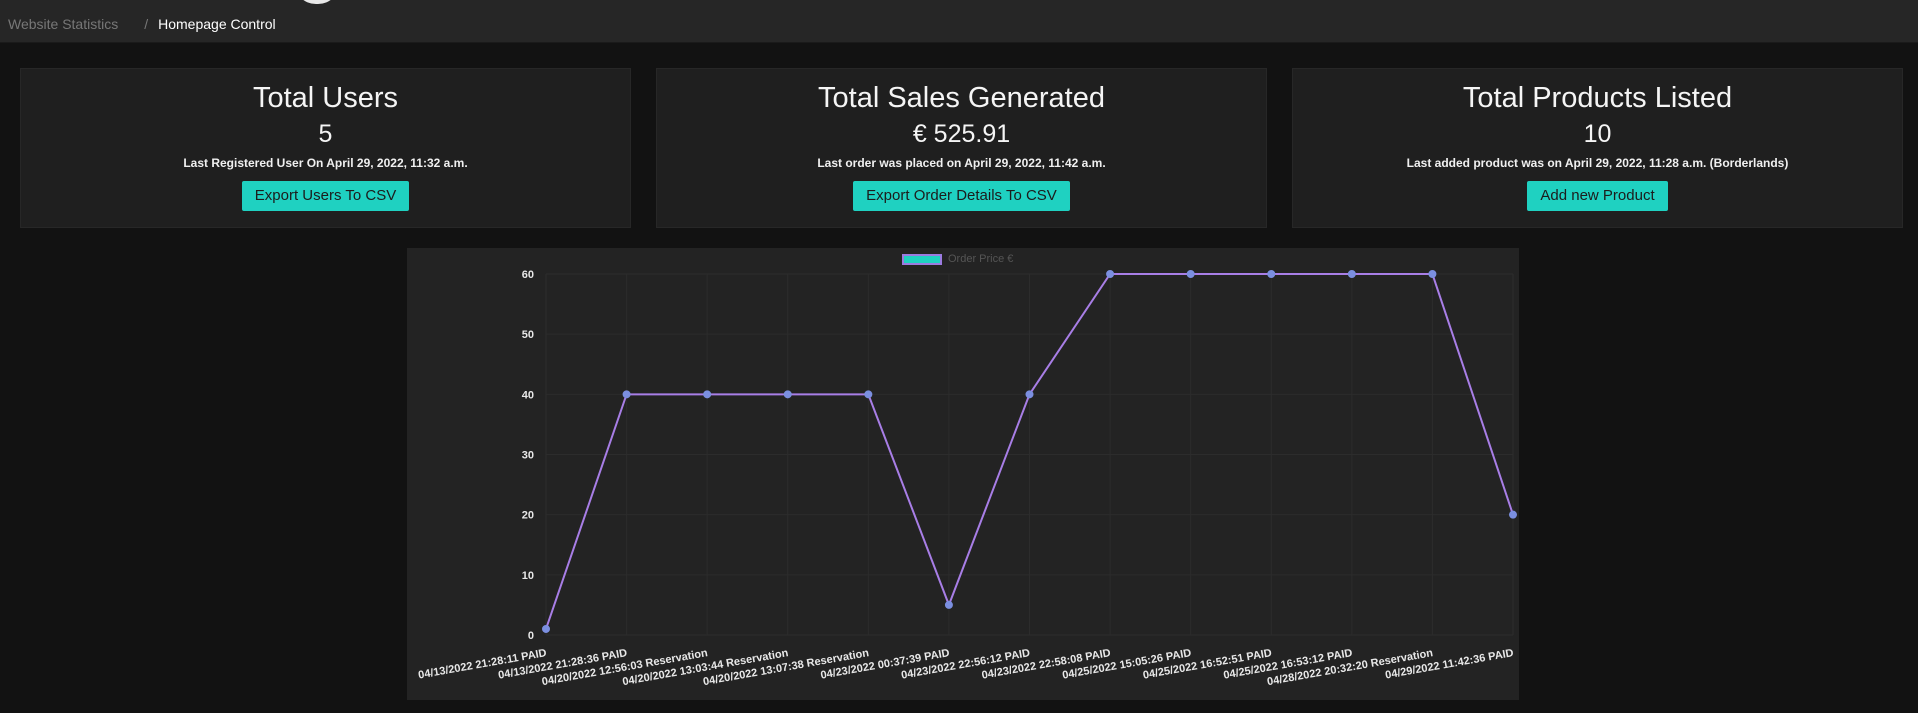  Describe the element at coordinates (1597, 134) in the screenshot. I see `card-value: 10` at that location.